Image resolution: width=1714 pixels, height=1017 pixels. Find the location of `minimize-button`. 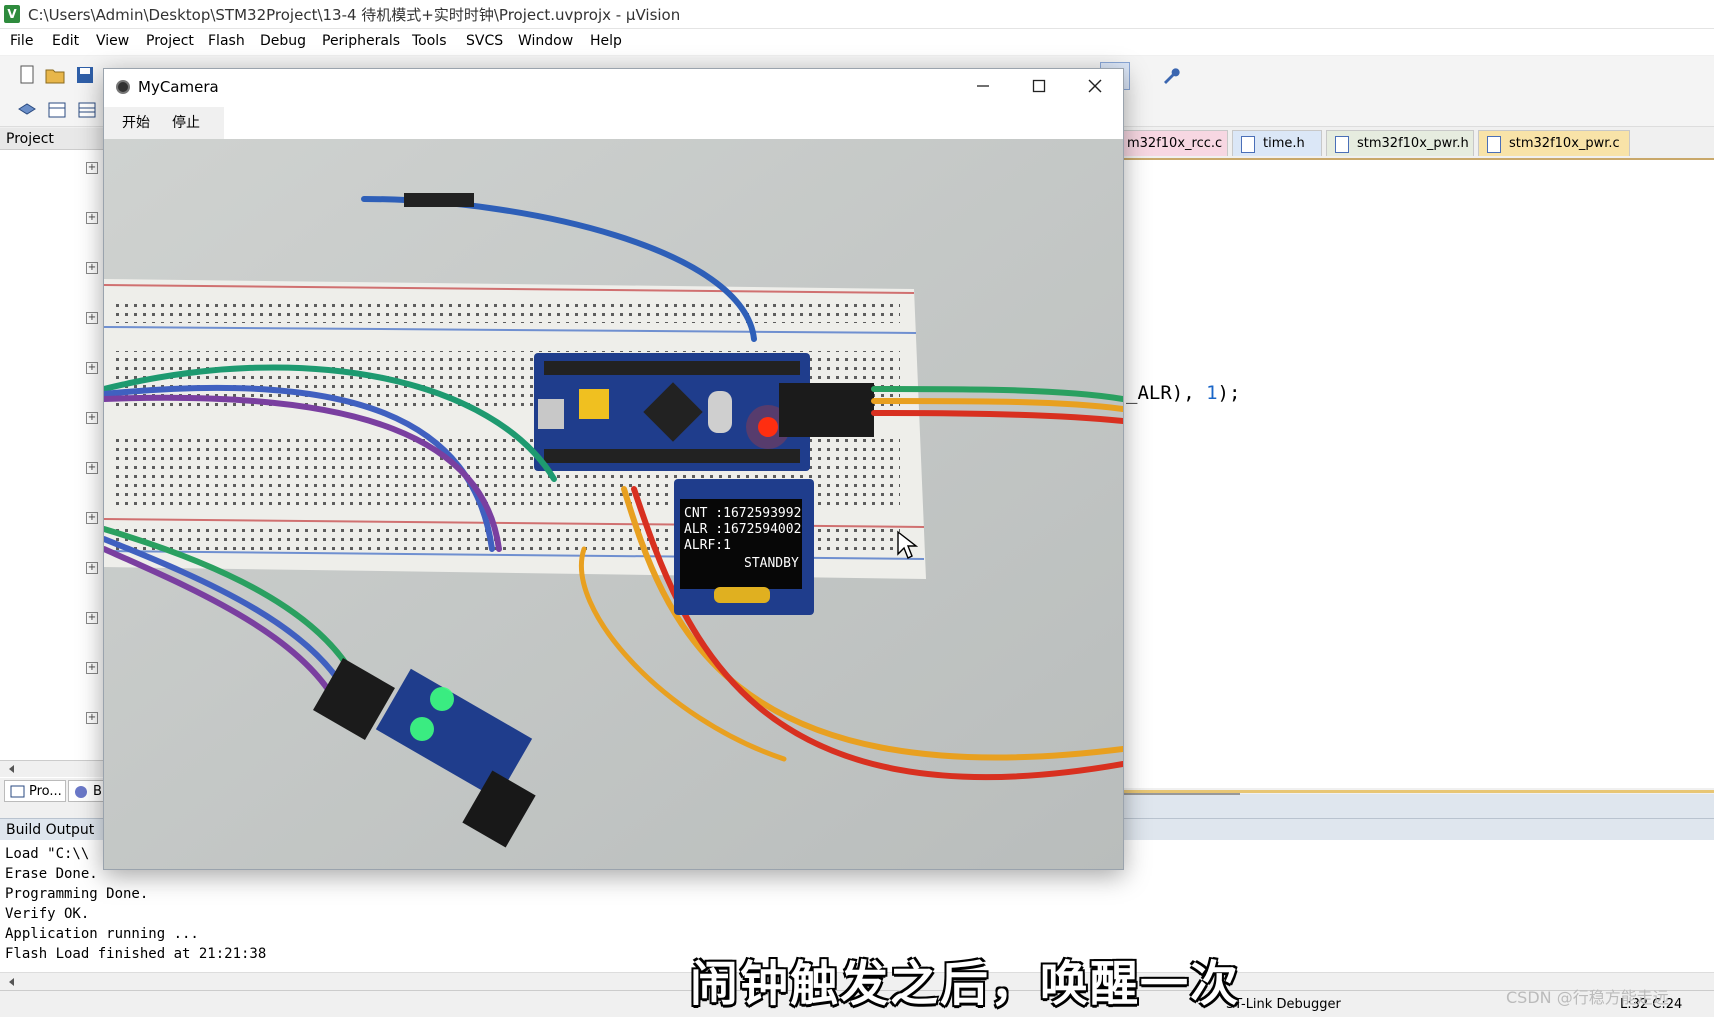

minimize-button is located at coordinates (983, 88).